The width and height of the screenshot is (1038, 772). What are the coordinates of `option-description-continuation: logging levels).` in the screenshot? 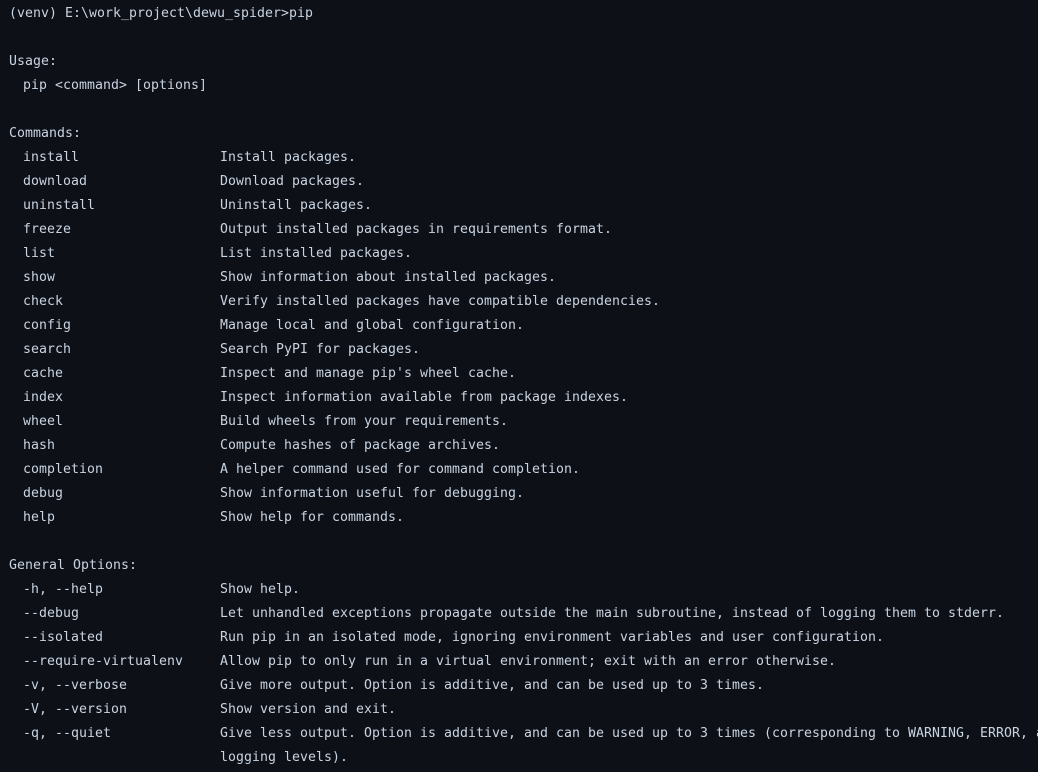 It's located at (284, 757).